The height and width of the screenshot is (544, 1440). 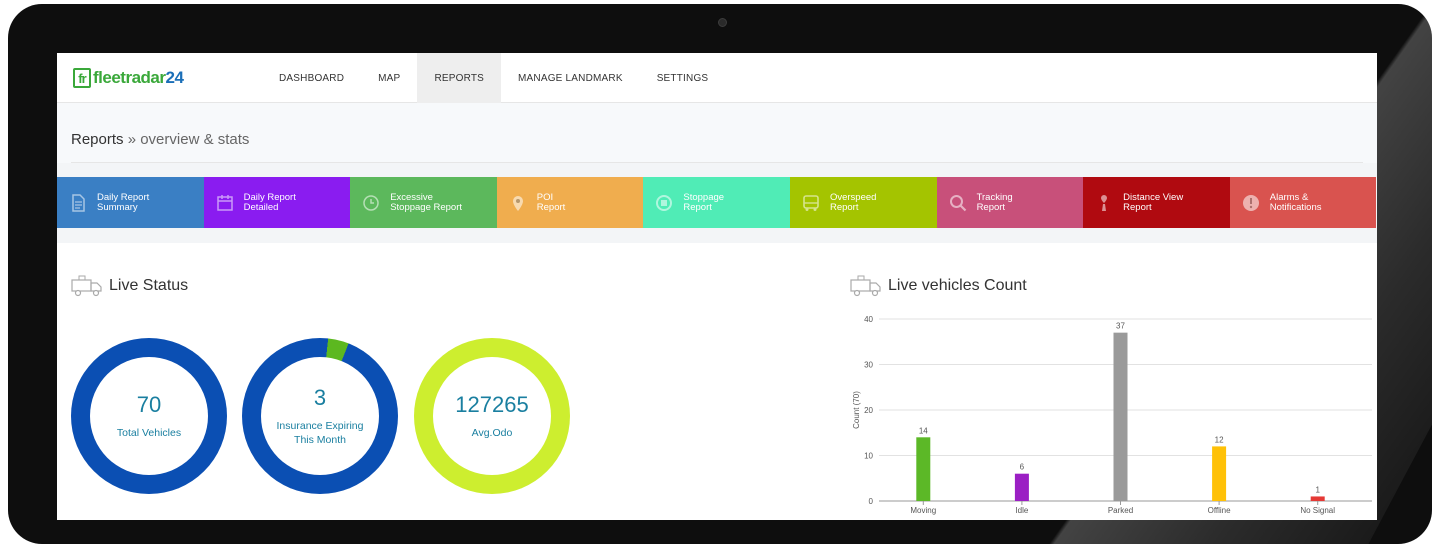 What do you see at coordinates (320, 433) in the screenshot?
I see `status-ring-label: Insurance Expiring This Month` at bounding box center [320, 433].